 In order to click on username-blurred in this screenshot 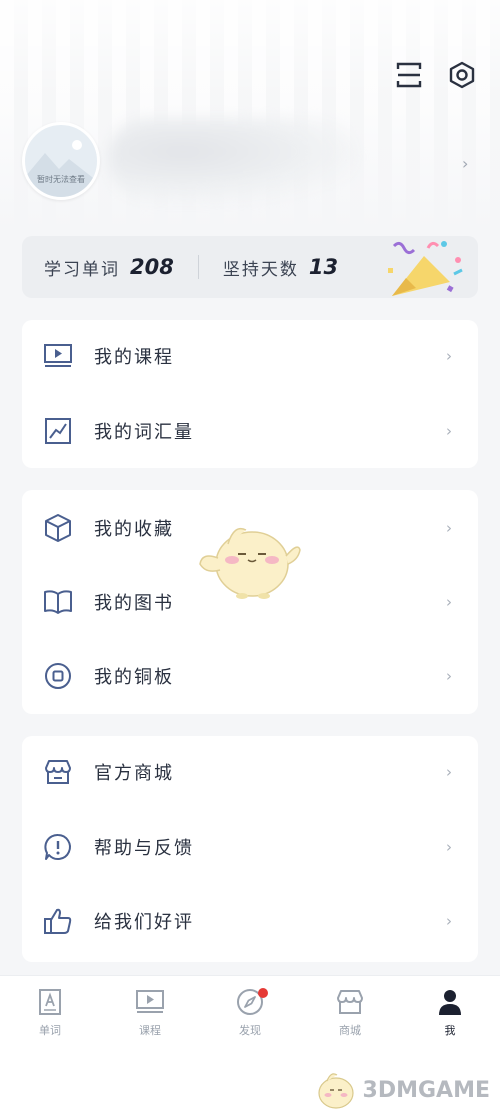, I will do `click(233, 160)`.